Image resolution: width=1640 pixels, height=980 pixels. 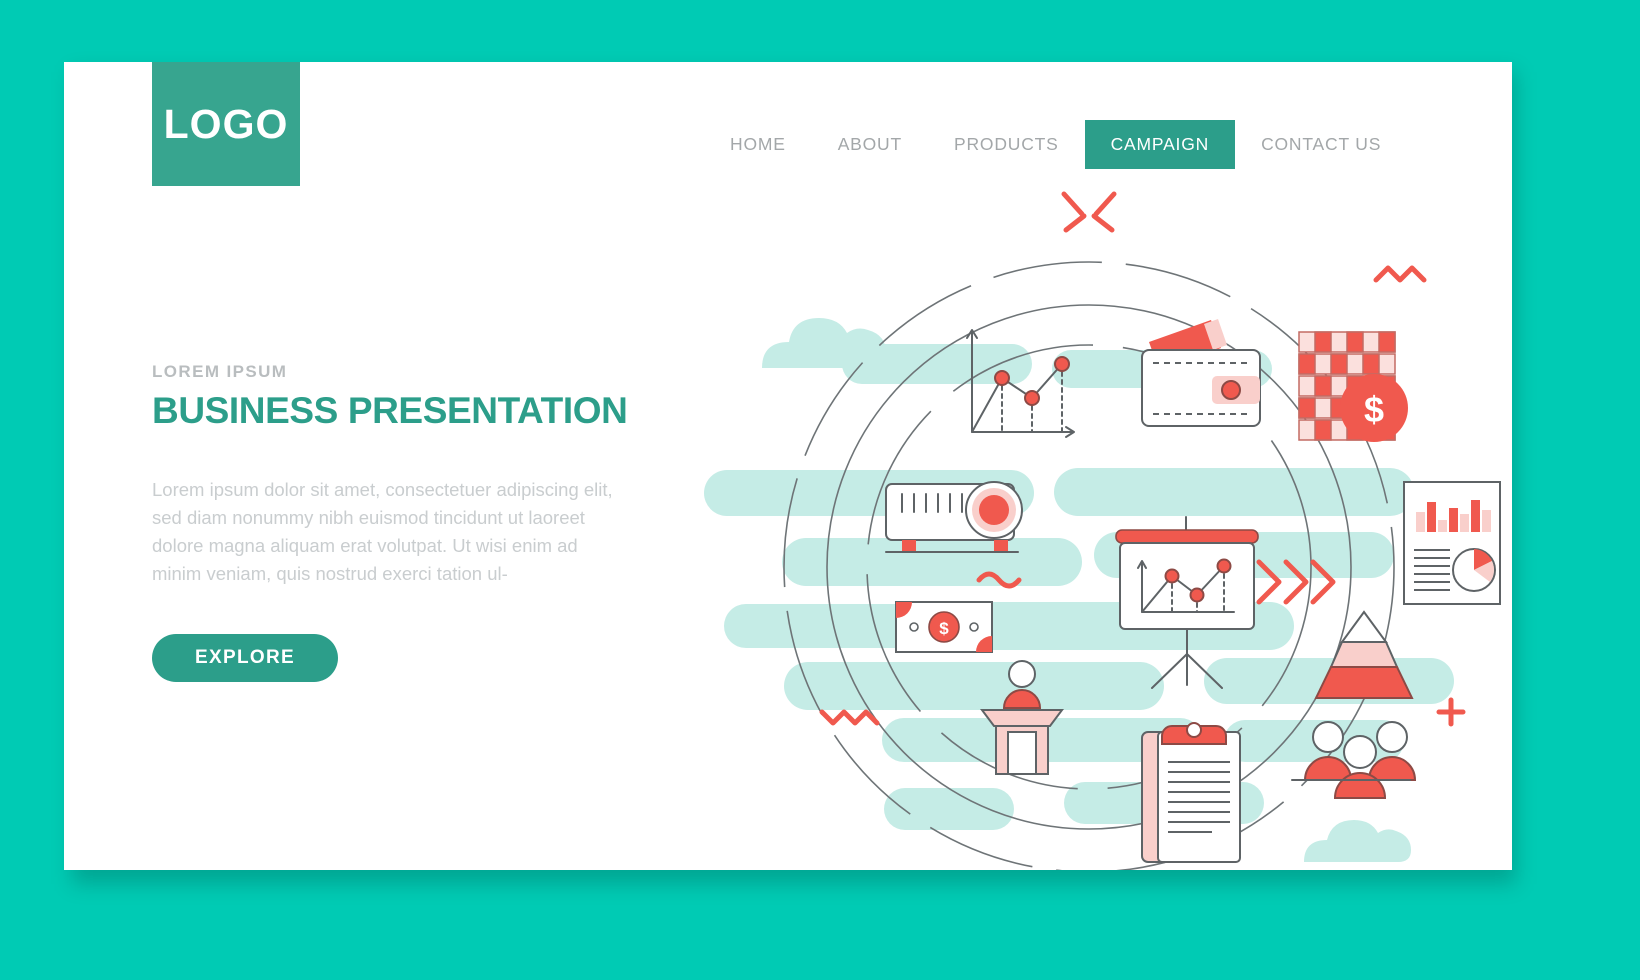 I want to click on nav-item-products: PRODUCTS, so click(x=1006, y=144).